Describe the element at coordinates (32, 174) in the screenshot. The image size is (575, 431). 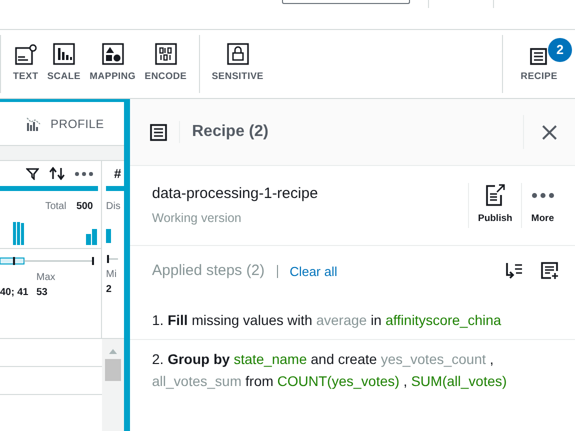
I see `filter-icon` at that location.